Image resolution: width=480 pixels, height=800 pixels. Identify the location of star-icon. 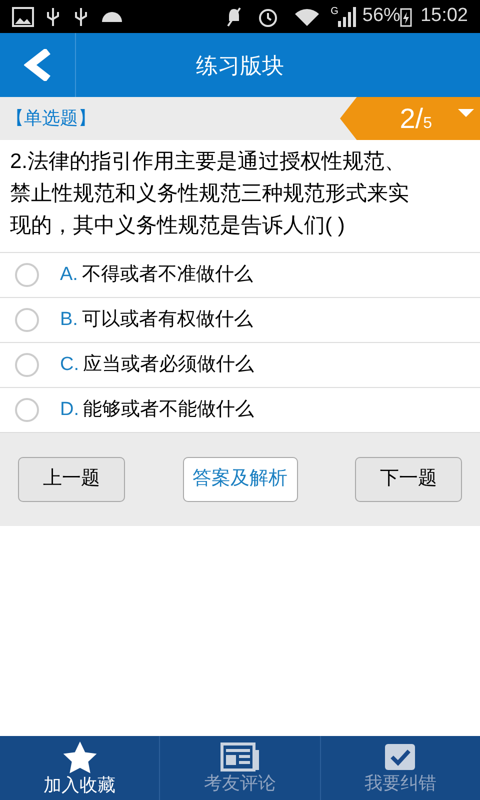
(79, 757).